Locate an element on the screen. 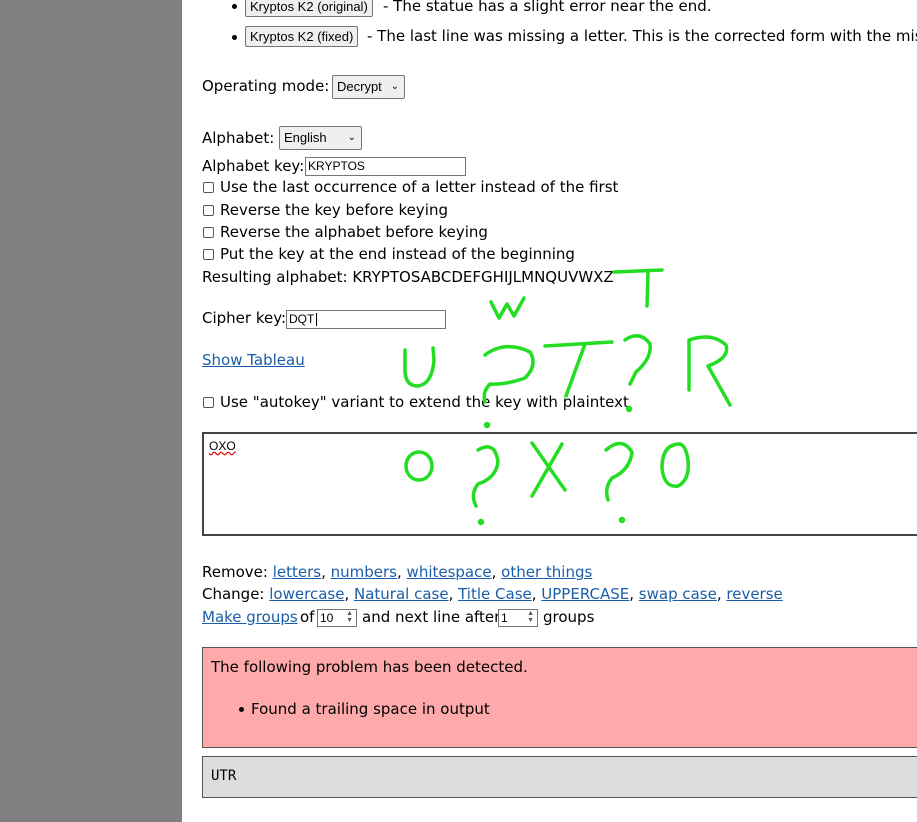 The height and width of the screenshot is (822, 917). natural-case-link: Natural case is located at coordinates (401, 594).